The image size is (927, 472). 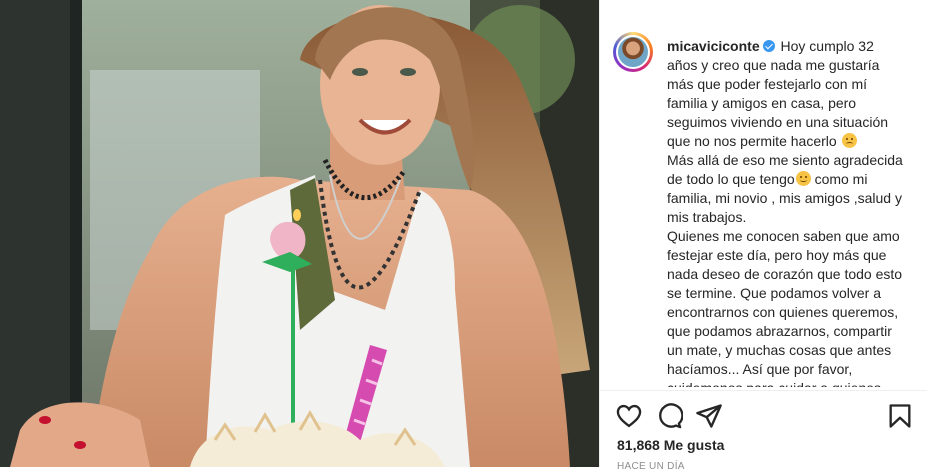 What do you see at coordinates (763, 390) in the screenshot?
I see `divider` at bounding box center [763, 390].